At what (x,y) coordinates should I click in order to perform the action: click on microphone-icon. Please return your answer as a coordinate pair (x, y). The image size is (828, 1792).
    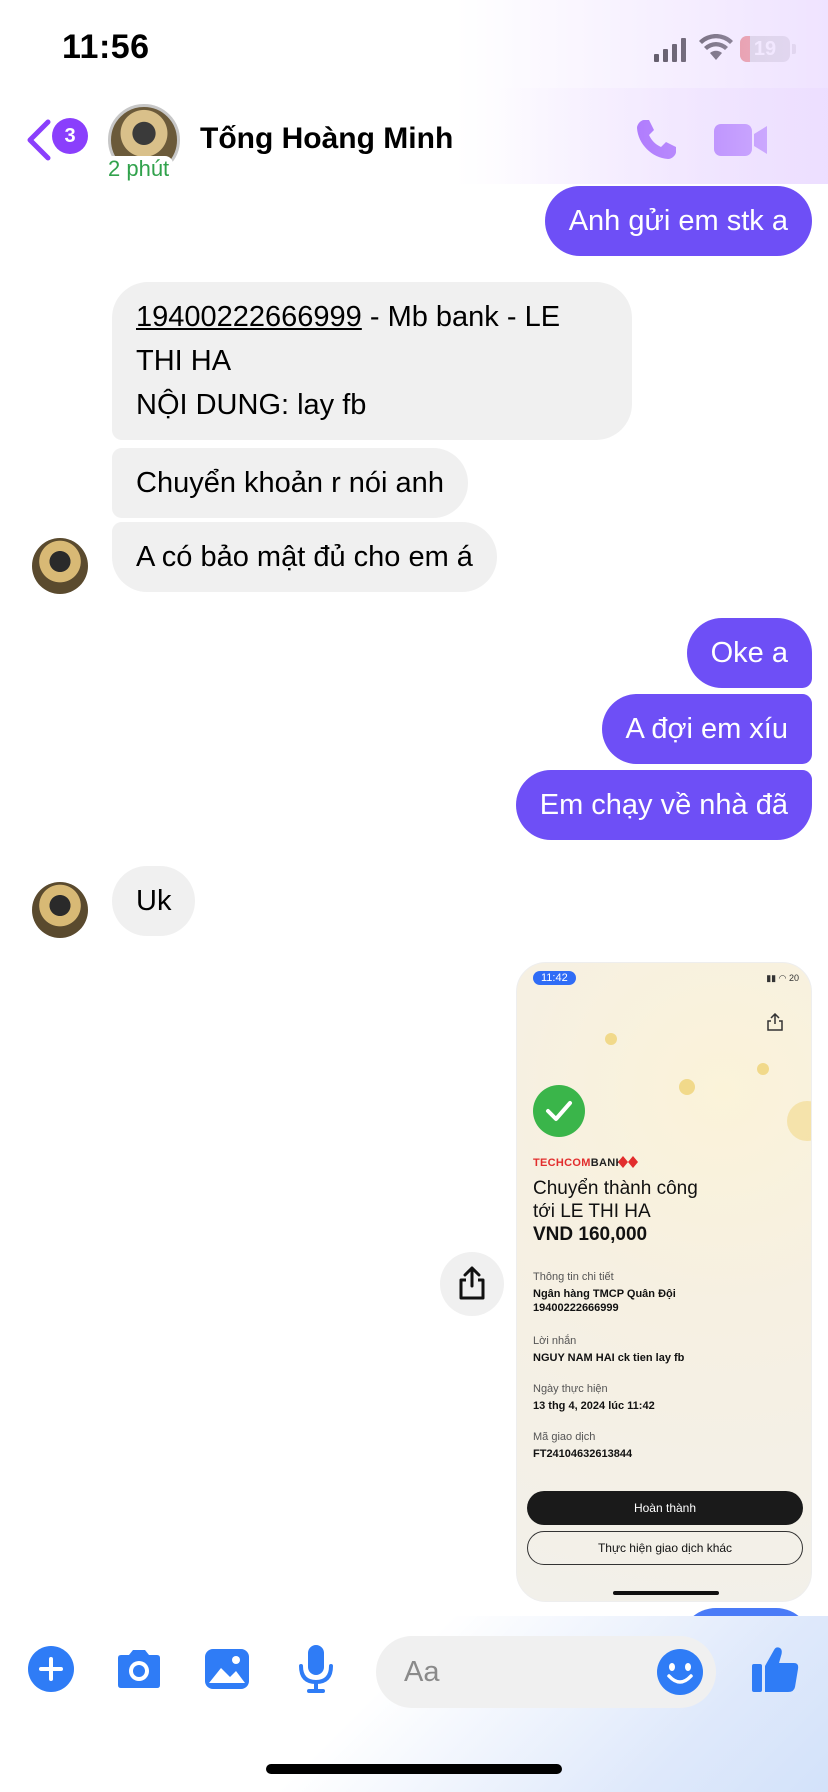
    Looking at the image, I should click on (316, 1669).